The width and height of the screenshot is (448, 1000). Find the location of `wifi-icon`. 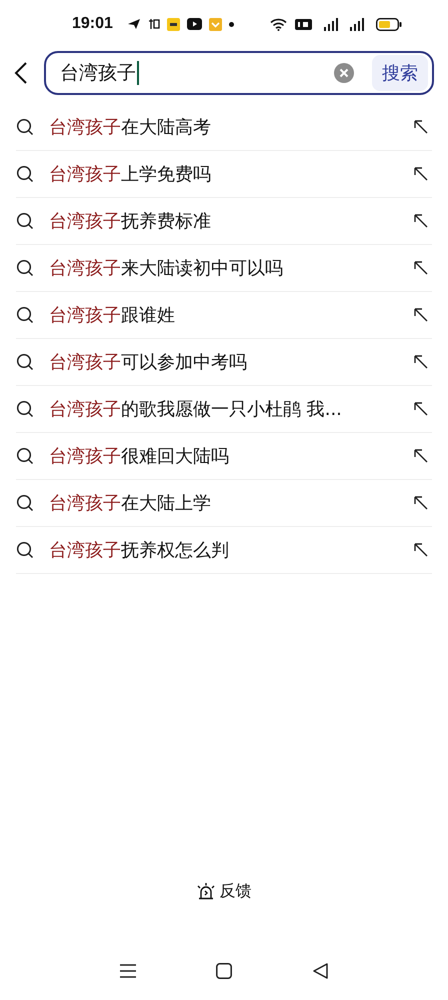

wifi-icon is located at coordinates (278, 24).